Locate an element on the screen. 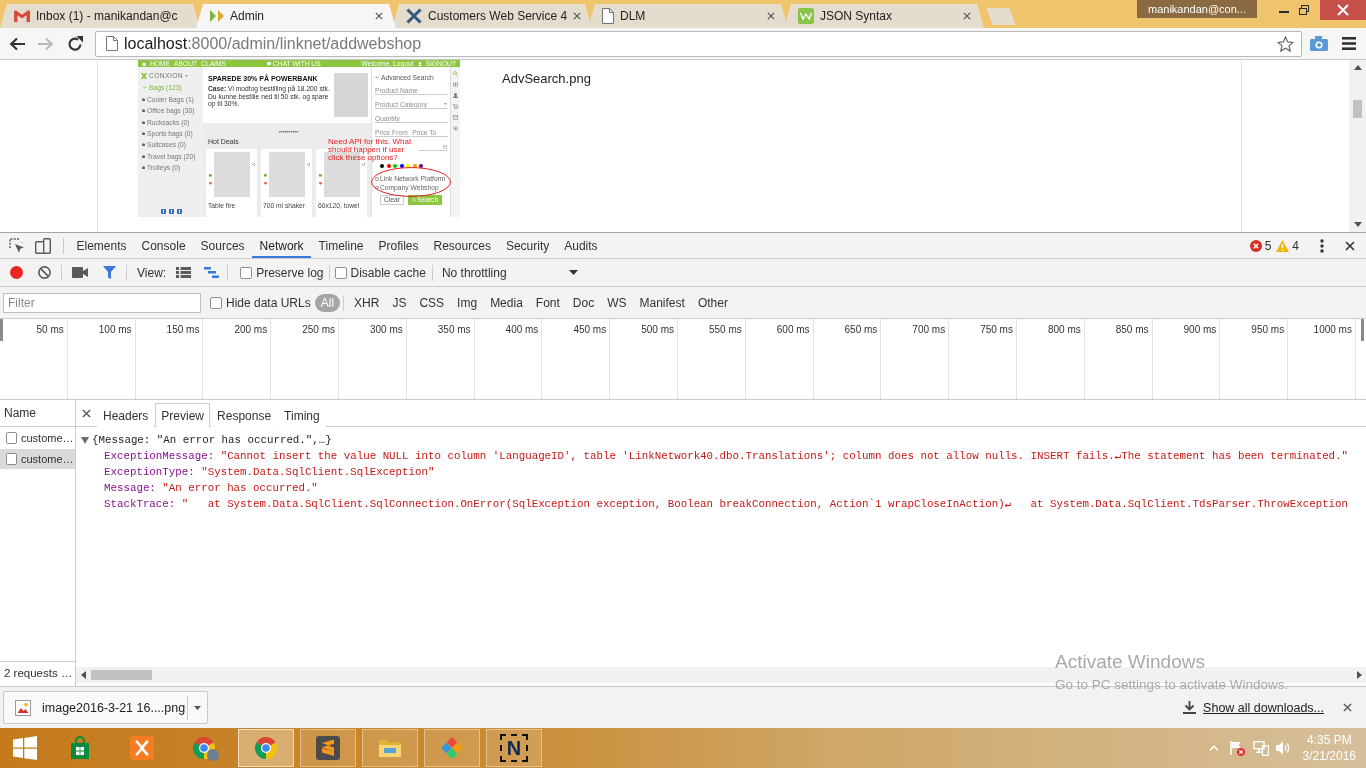  detail-tab: Preview is located at coordinates (183, 415).